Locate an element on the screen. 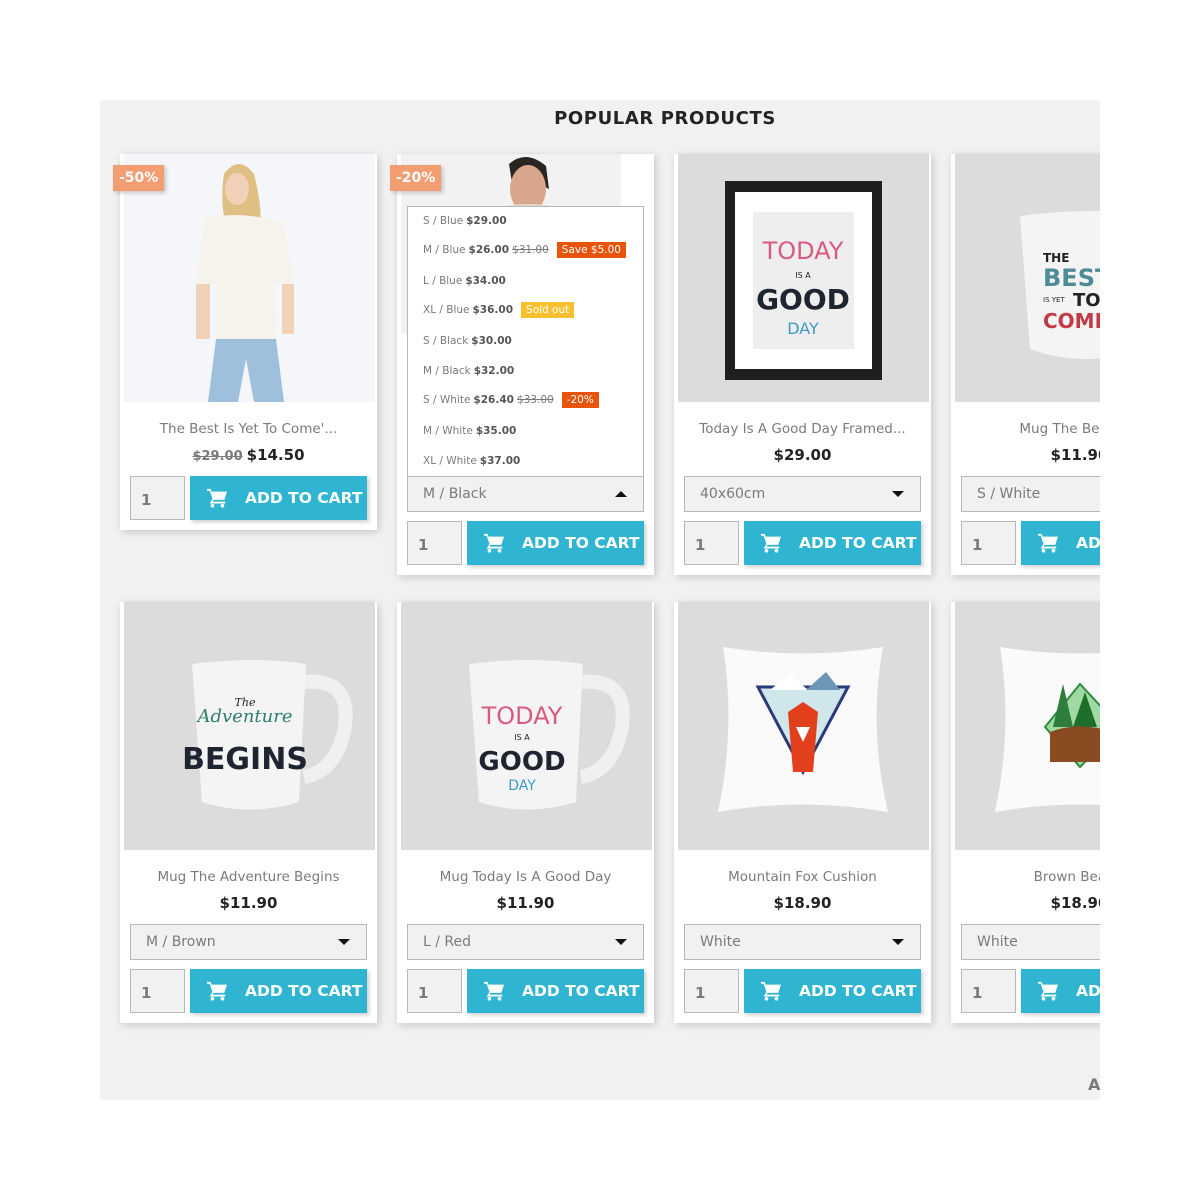 Image resolution: width=1200 pixels, height=1200 pixels. sold-out-tag: Sold out is located at coordinates (548, 310).